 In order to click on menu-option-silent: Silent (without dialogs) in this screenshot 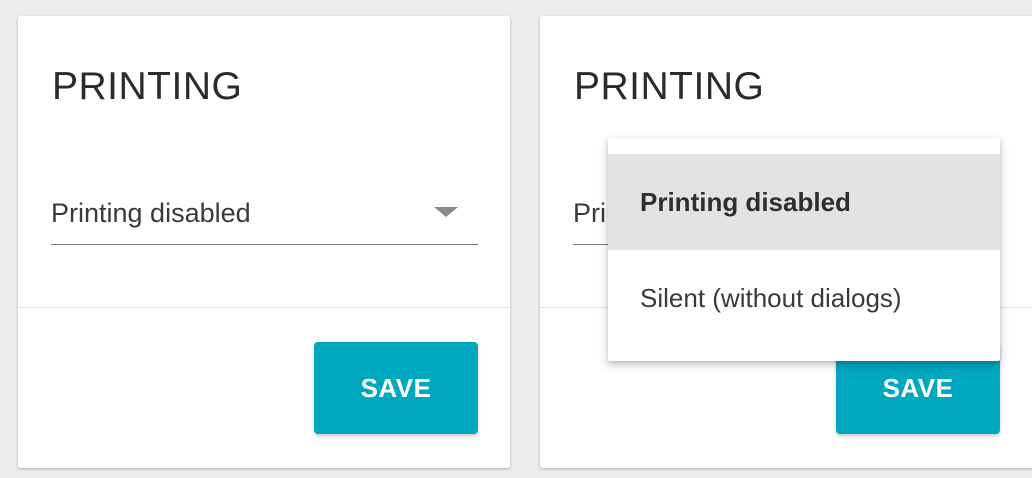, I will do `click(804, 298)`.